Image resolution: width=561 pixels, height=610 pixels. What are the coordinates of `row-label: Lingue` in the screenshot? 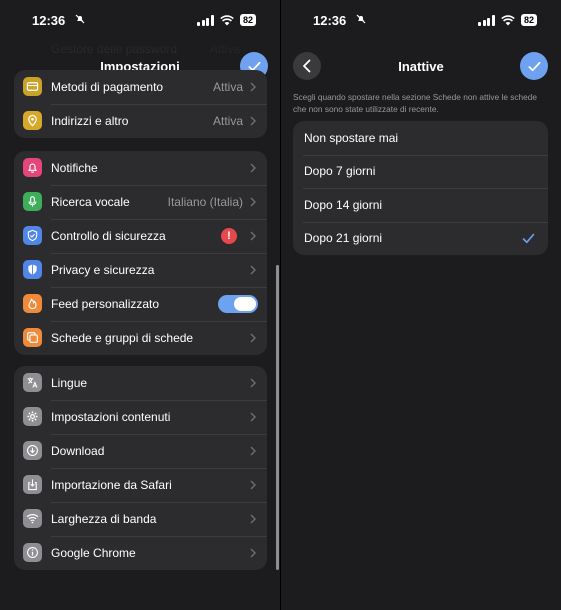 It's located at (69, 383).